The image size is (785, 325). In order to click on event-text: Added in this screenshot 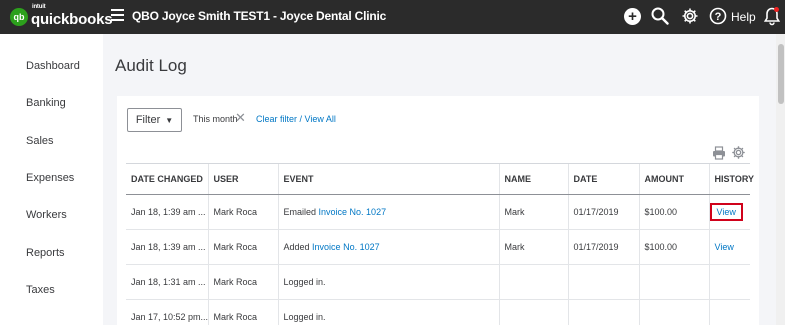, I will do `click(296, 247)`.